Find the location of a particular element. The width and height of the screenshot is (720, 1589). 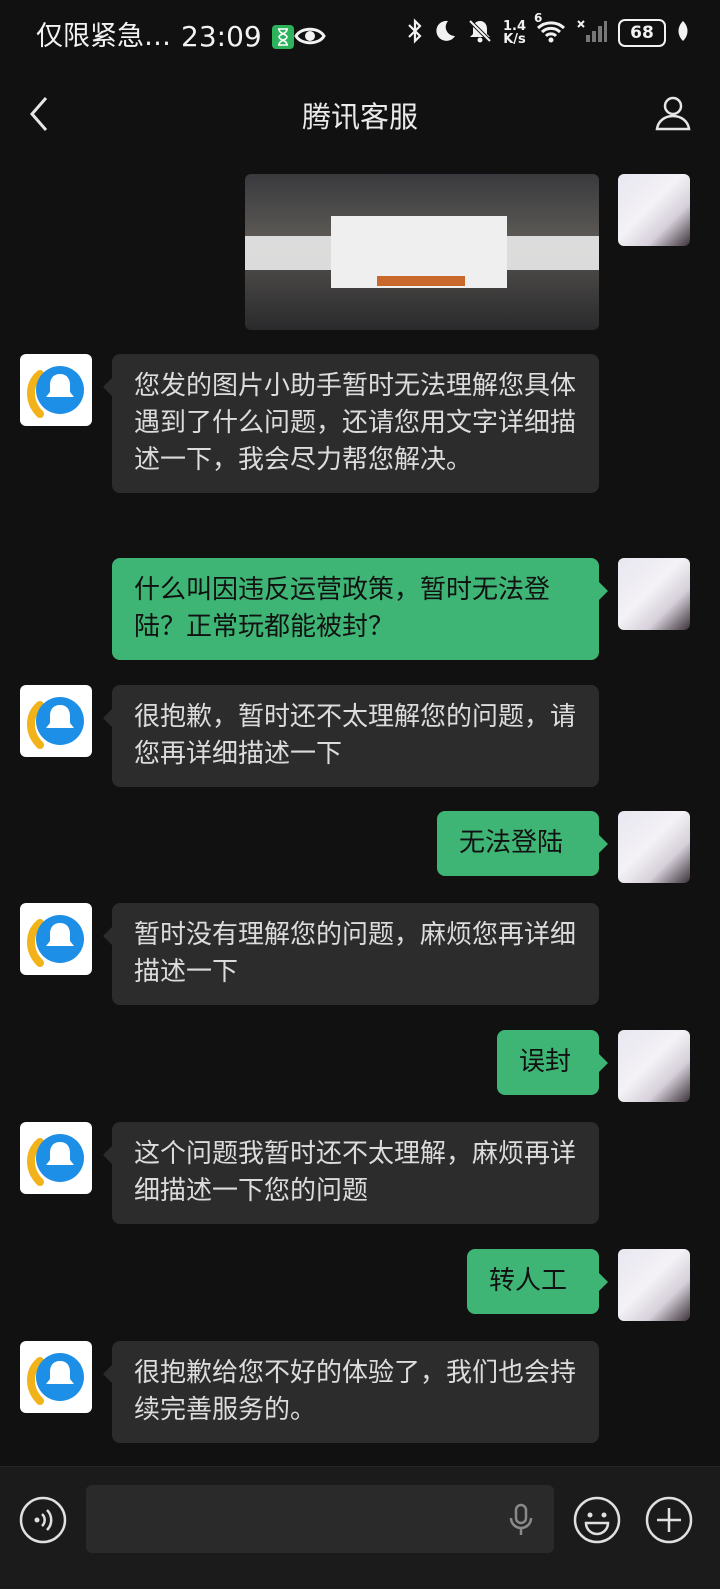

battery-indicator: 68 is located at coordinates (642, 33).